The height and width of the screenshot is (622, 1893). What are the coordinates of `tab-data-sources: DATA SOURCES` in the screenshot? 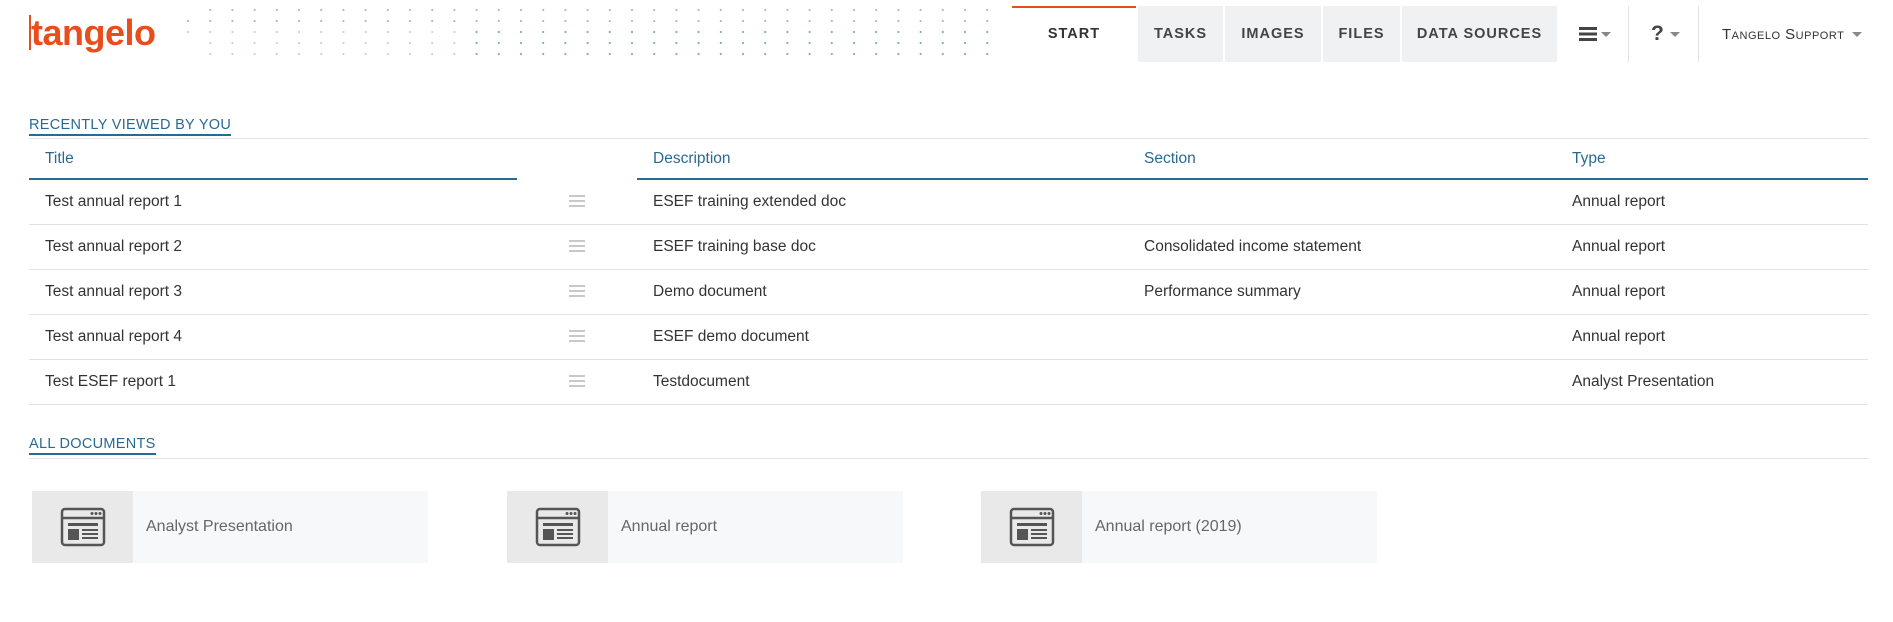 It's located at (1479, 34).